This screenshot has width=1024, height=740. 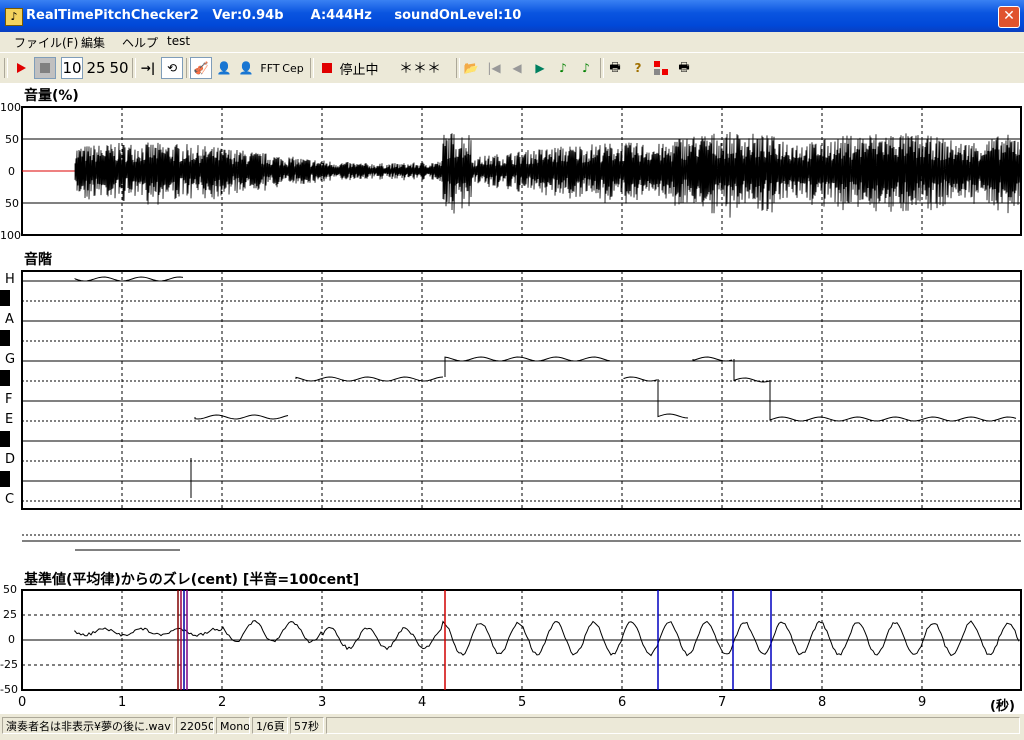 I want to click on menu-test: test, so click(x=178, y=41).